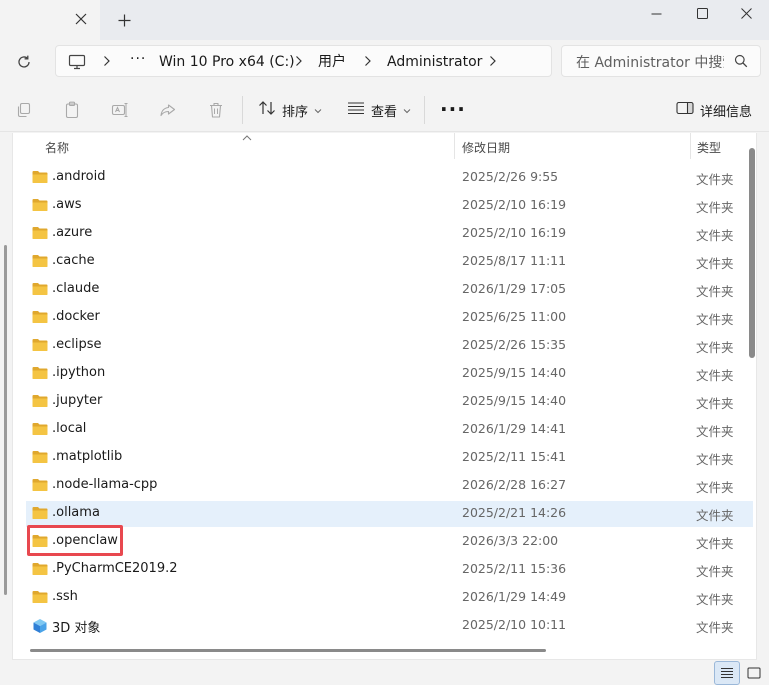 The image size is (769, 685). Describe the element at coordinates (434, 62) in the screenshot. I see `breadcrumb-administrator: Administrator` at that location.